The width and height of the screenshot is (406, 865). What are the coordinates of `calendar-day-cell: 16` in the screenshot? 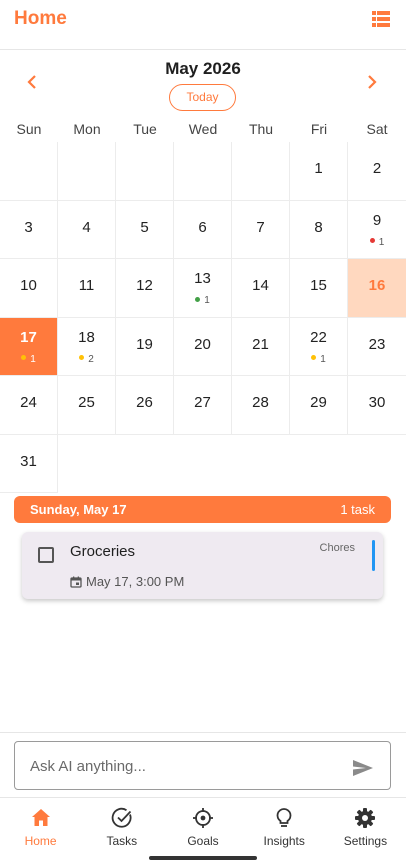 It's located at (377, 288).